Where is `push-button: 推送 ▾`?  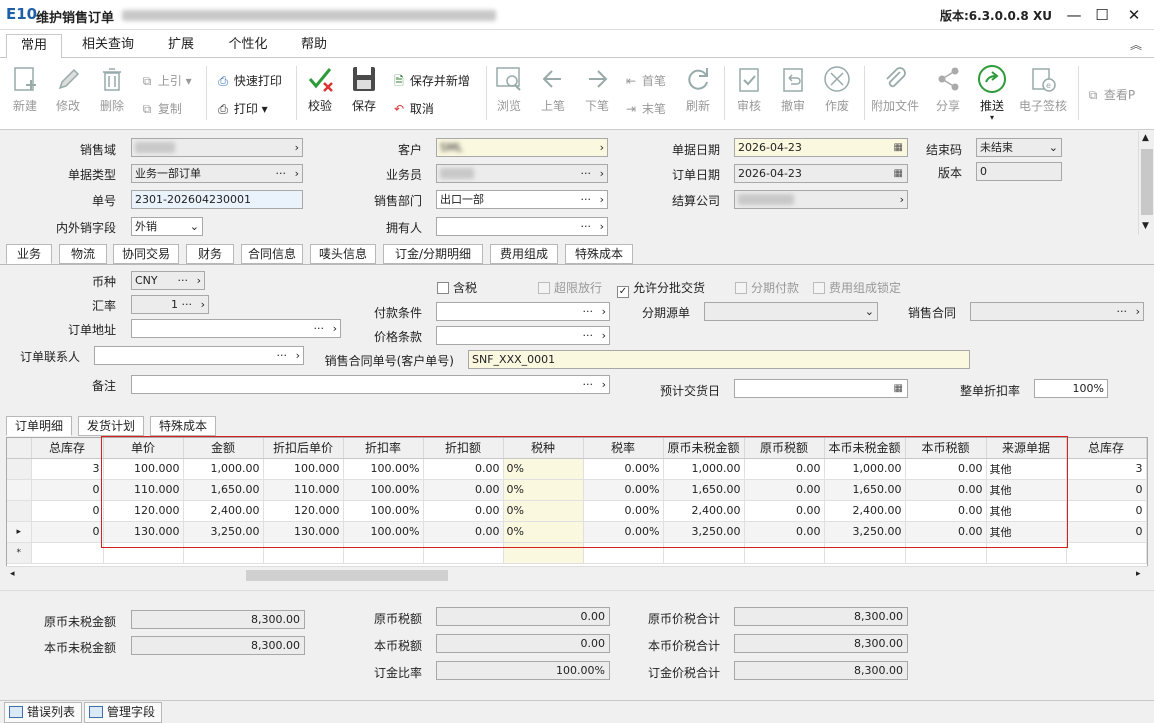 push-button: 推送 ▾ is located at coordinates (992, 93).